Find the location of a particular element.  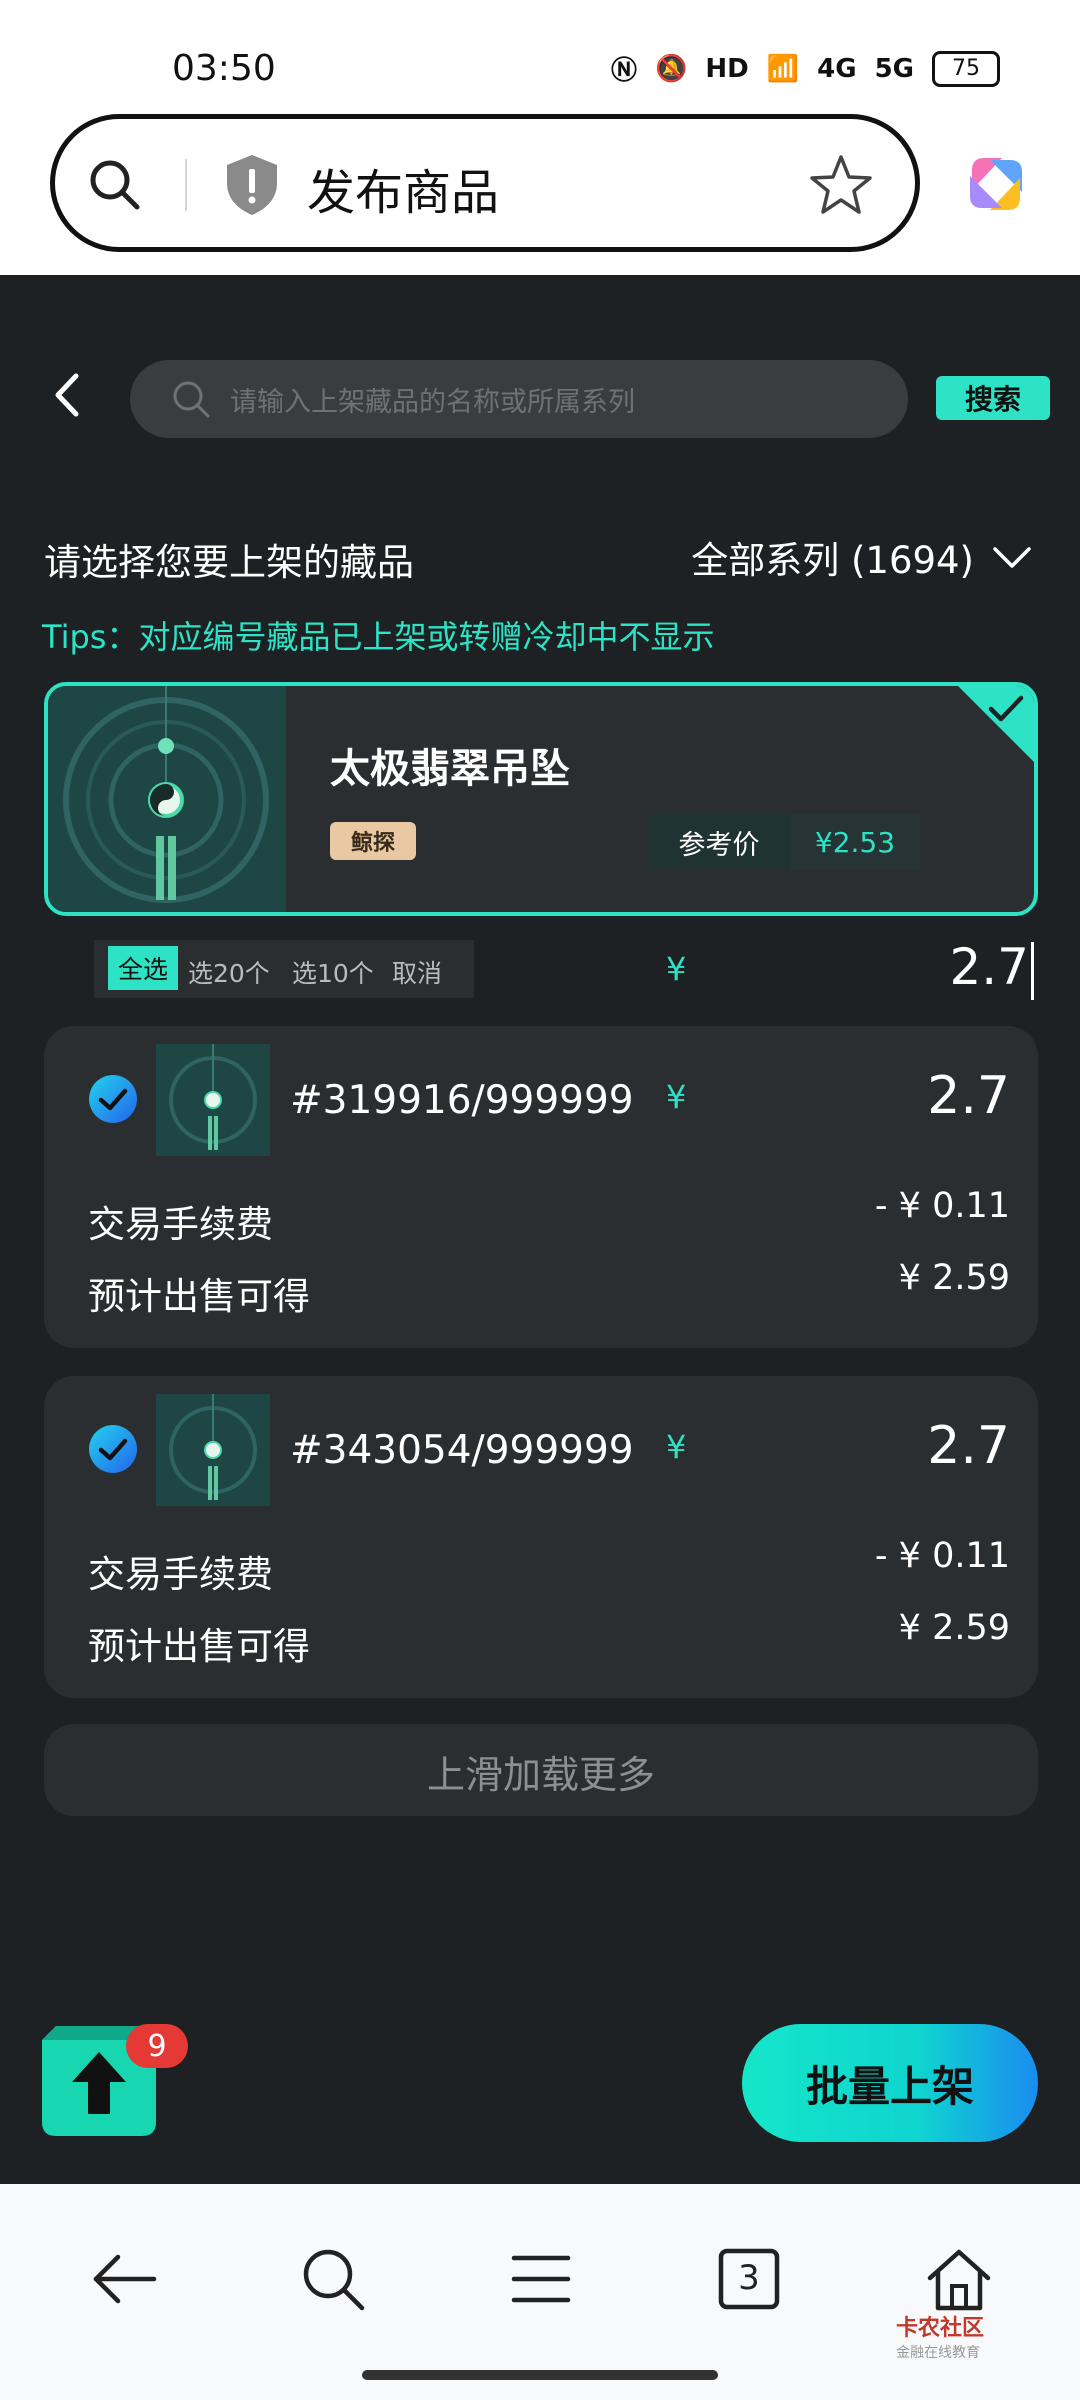

load-more: 上滑加载更多 is located at coordinates (541, 1770).